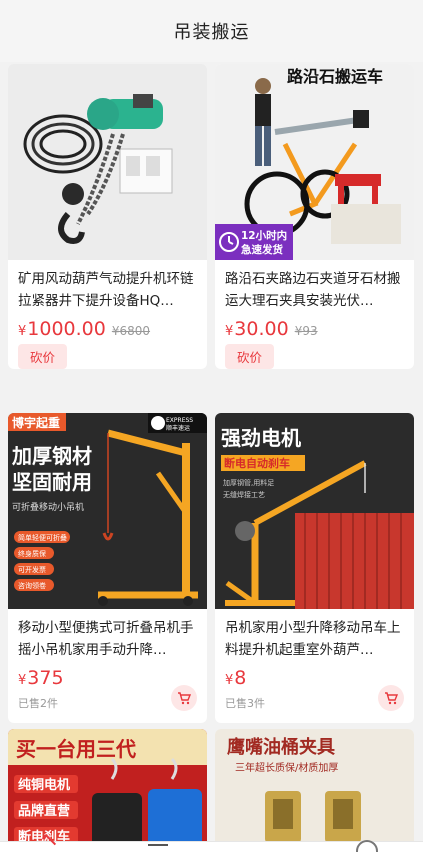 Image resolution: width=423 pixels, height=853 pixels. What do you see at coordinates (62, 329) in the screenshot?
I see `product-price: ¥1000.00` at bounding box center [62, 329].